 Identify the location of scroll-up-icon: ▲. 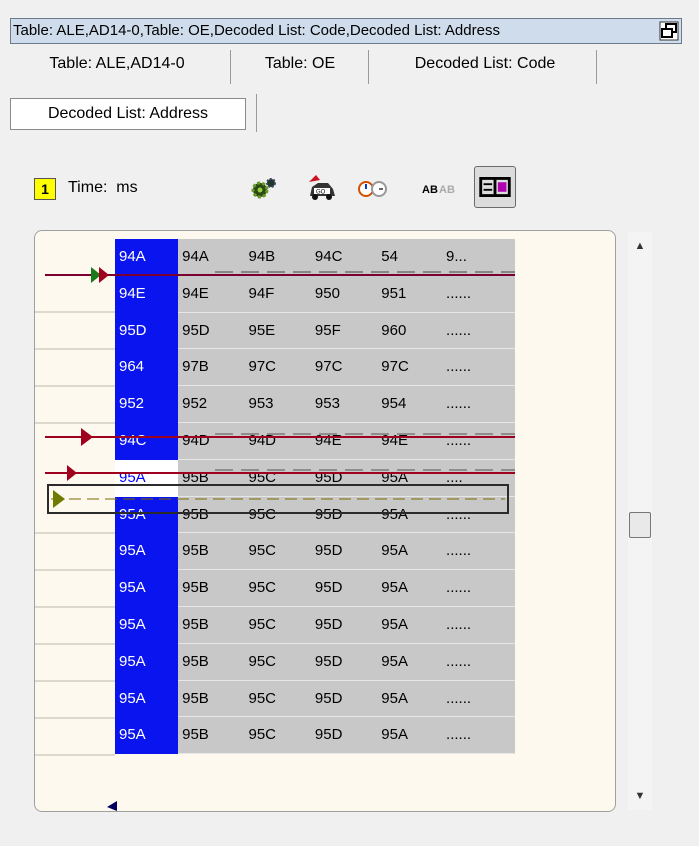
(640, 246).